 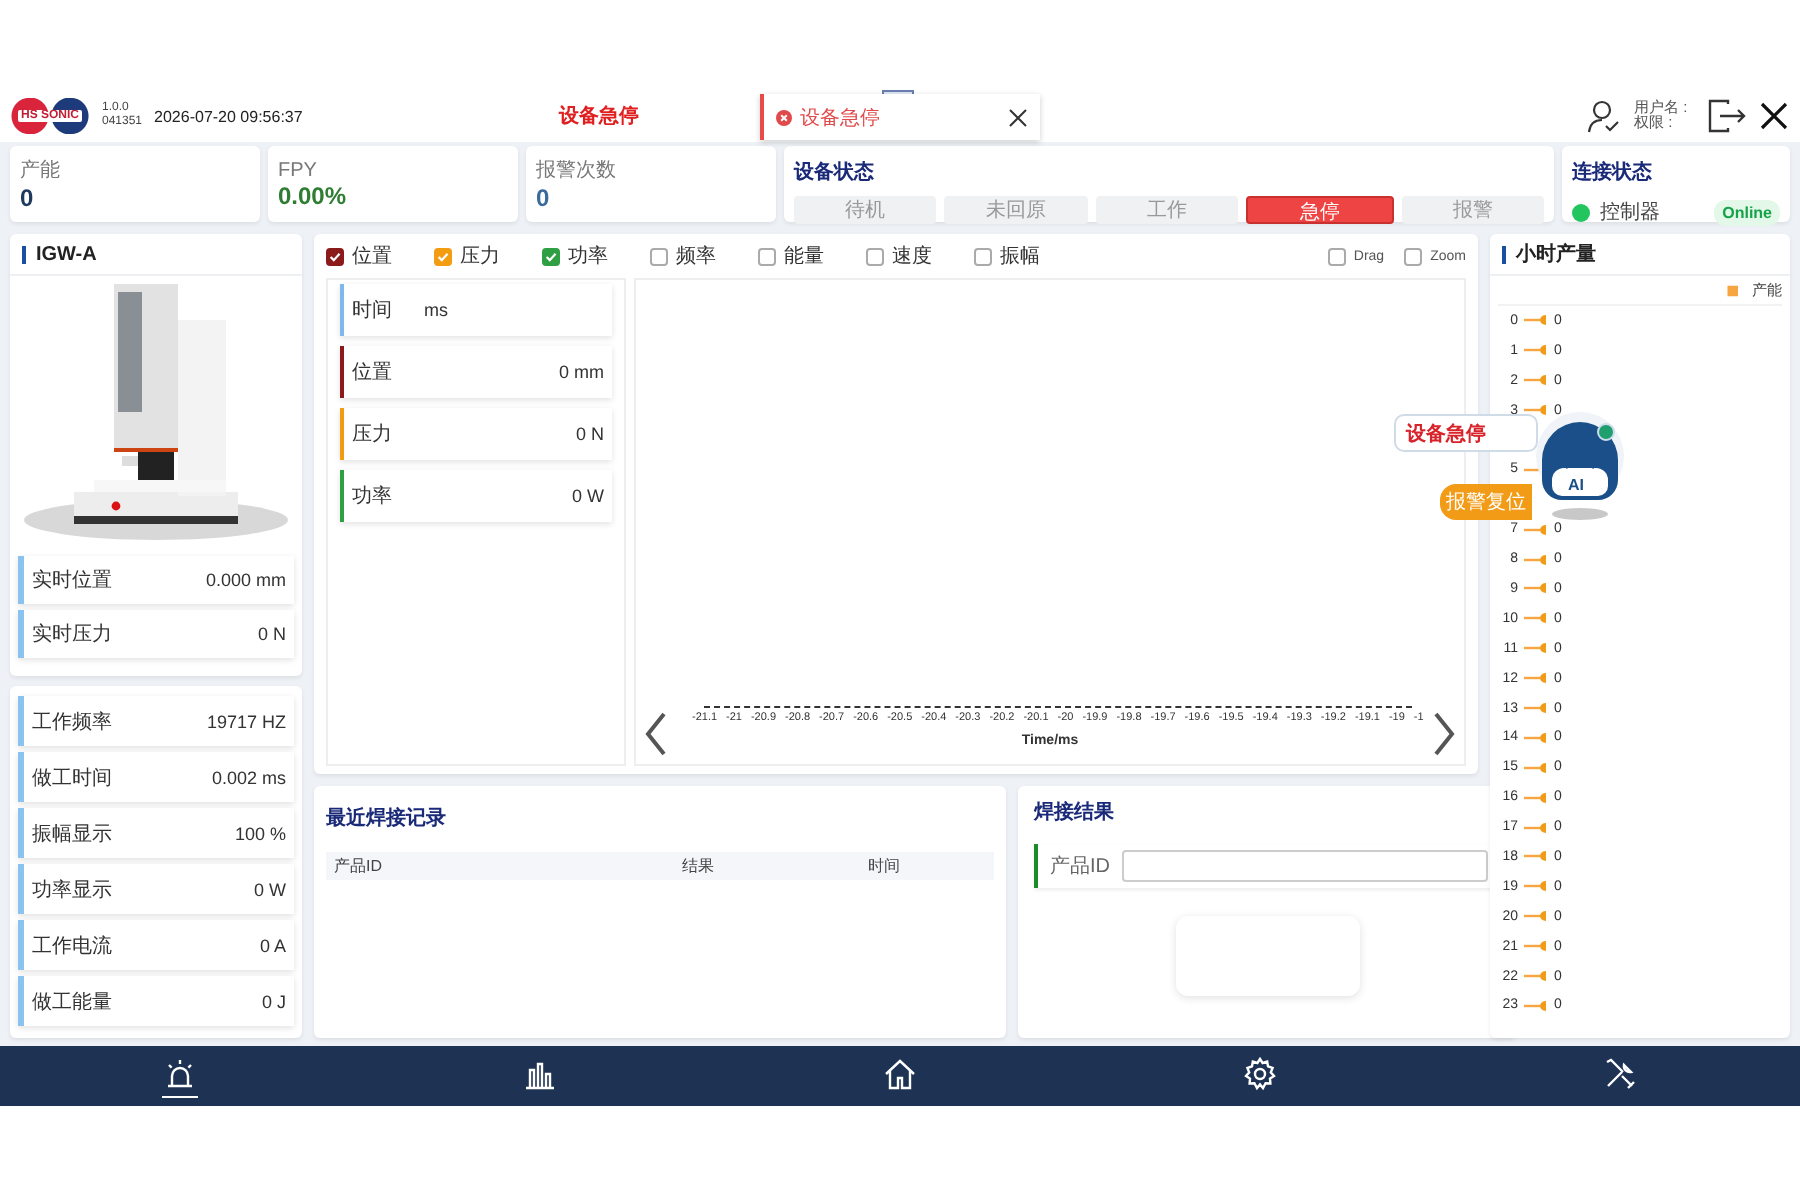 What do you see at coordinates (272, 945) in the screenshot?
I see `reading-value: 0 A` at bounding box center [272, 945].